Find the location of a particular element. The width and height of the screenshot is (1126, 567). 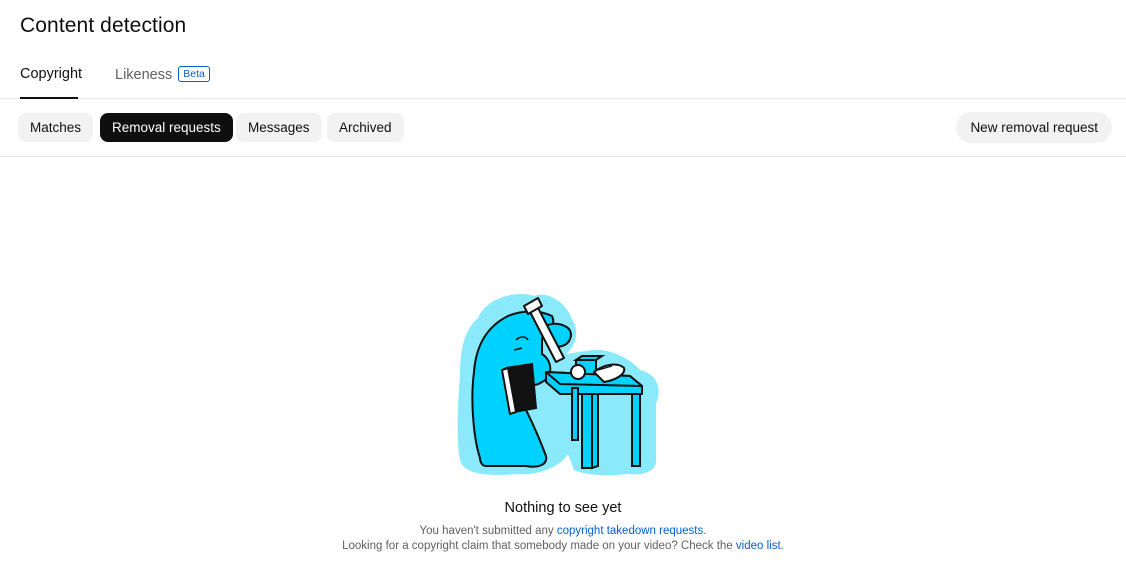

filter-chip-messages: Messages is located at coordinates (279, 127).